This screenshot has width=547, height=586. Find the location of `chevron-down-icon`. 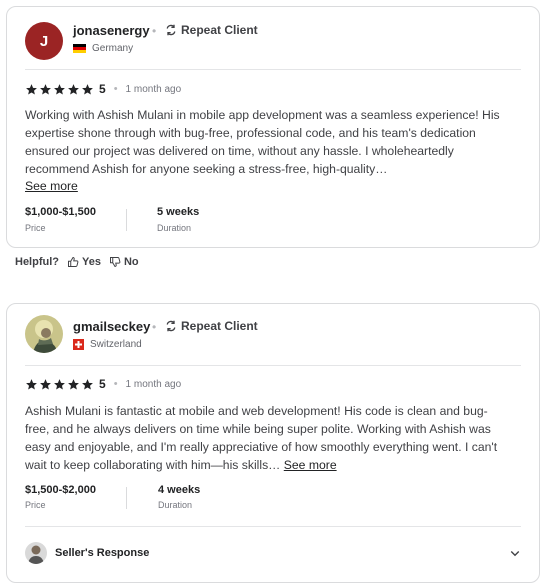

chevron-down-icon is located at coordinates (515, 554).